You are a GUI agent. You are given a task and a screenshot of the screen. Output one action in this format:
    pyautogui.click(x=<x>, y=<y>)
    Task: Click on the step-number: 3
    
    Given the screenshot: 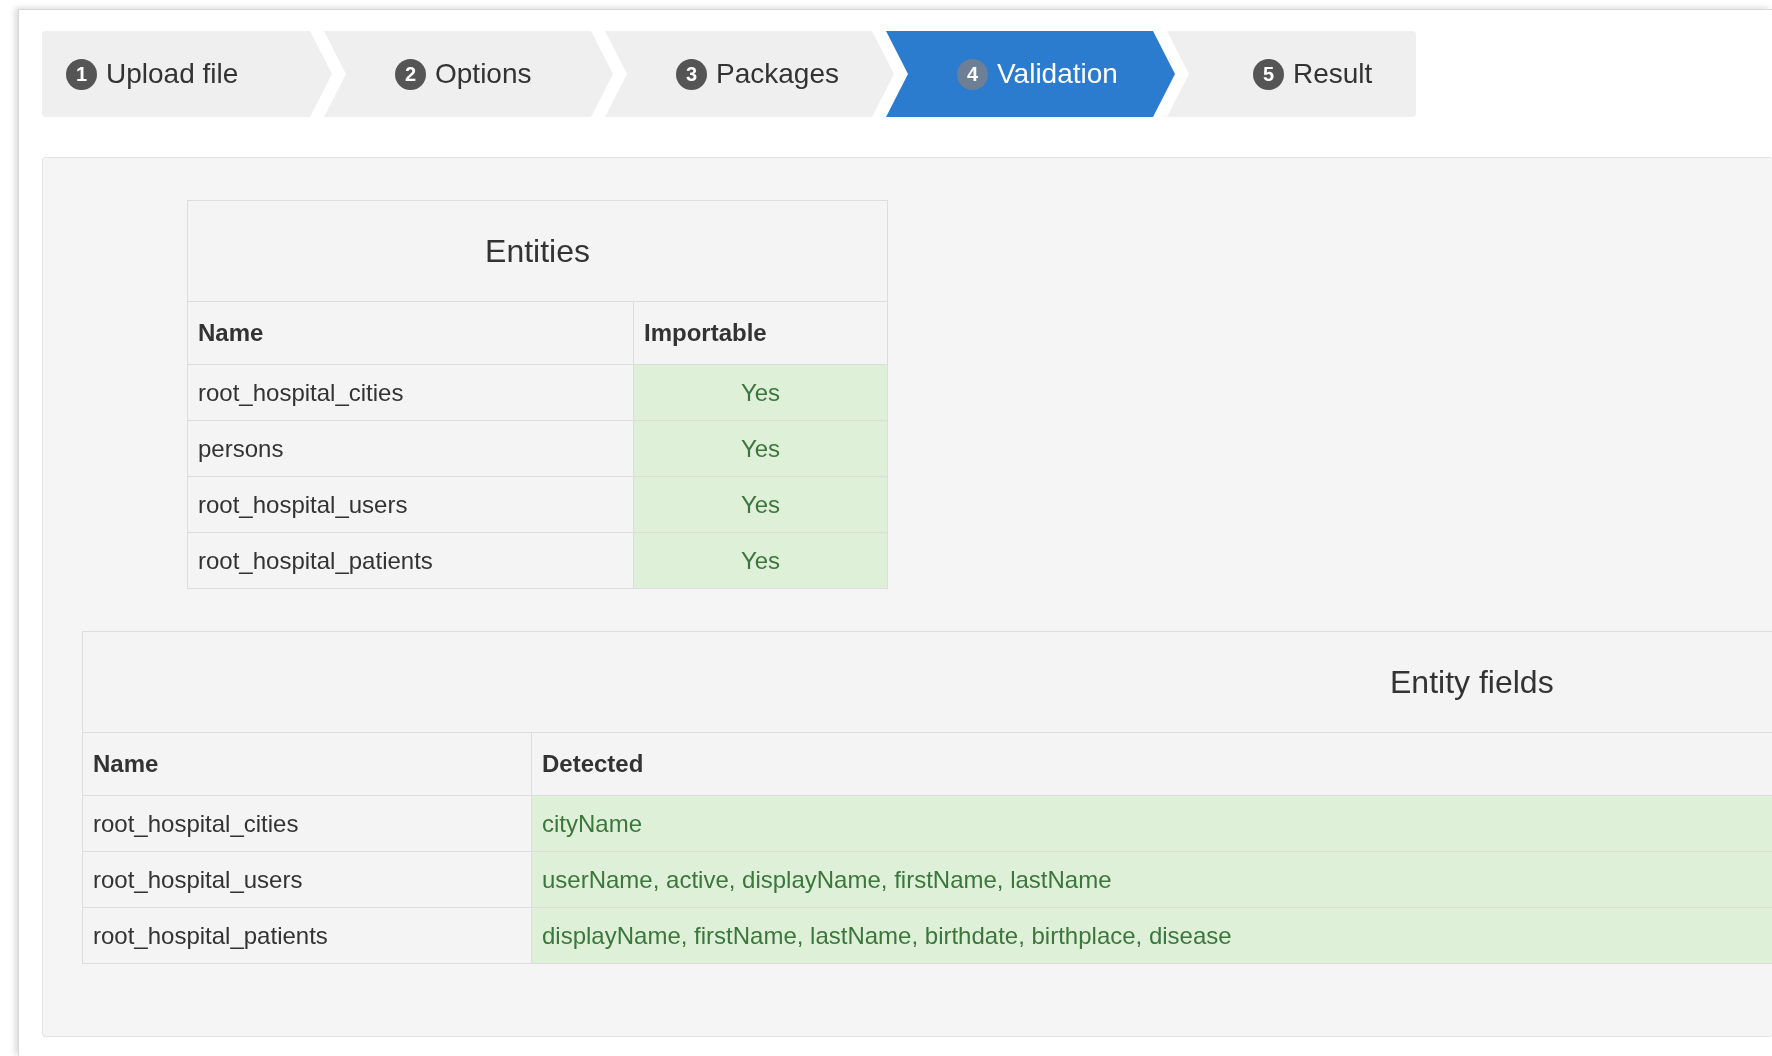 What is the action you would take?
    pyautogui.click(x=691, y=74)
    